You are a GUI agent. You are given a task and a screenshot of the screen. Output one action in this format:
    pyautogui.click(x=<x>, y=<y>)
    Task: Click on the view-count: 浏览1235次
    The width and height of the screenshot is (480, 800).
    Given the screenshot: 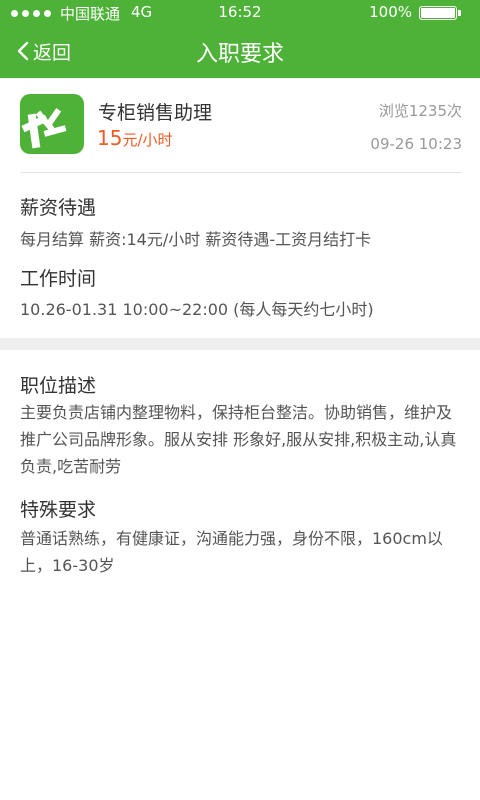 What is the action you would take?
    pyautogui.click(x=420, y=111)
    